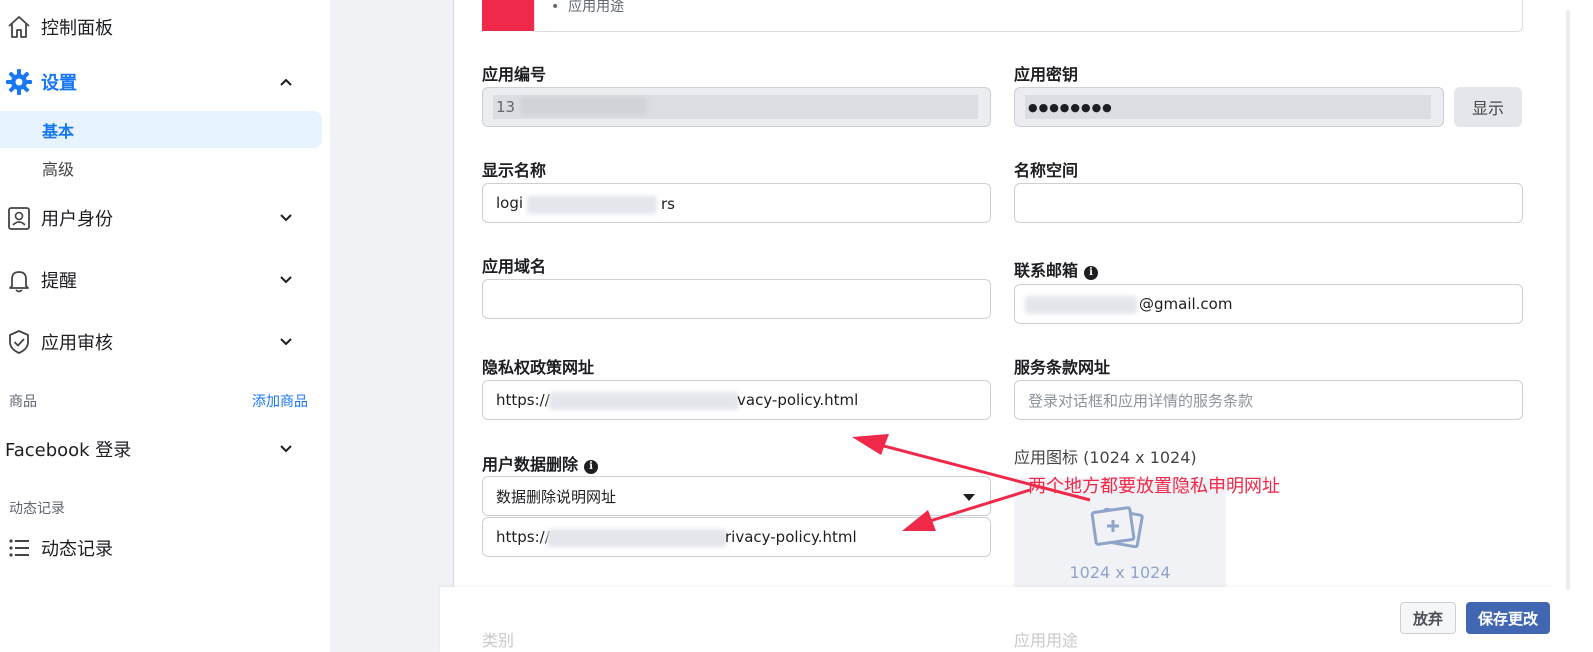  What do you see at coordinates (58, 131) in the screenshot?
I see `sidebar-subitem-label: 基本` at bounding box center [58, 131].